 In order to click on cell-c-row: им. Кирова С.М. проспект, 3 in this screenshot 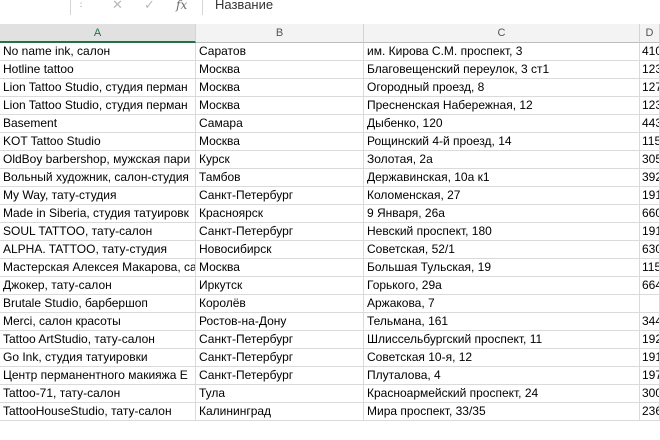, I will do `click(502, 52)`.